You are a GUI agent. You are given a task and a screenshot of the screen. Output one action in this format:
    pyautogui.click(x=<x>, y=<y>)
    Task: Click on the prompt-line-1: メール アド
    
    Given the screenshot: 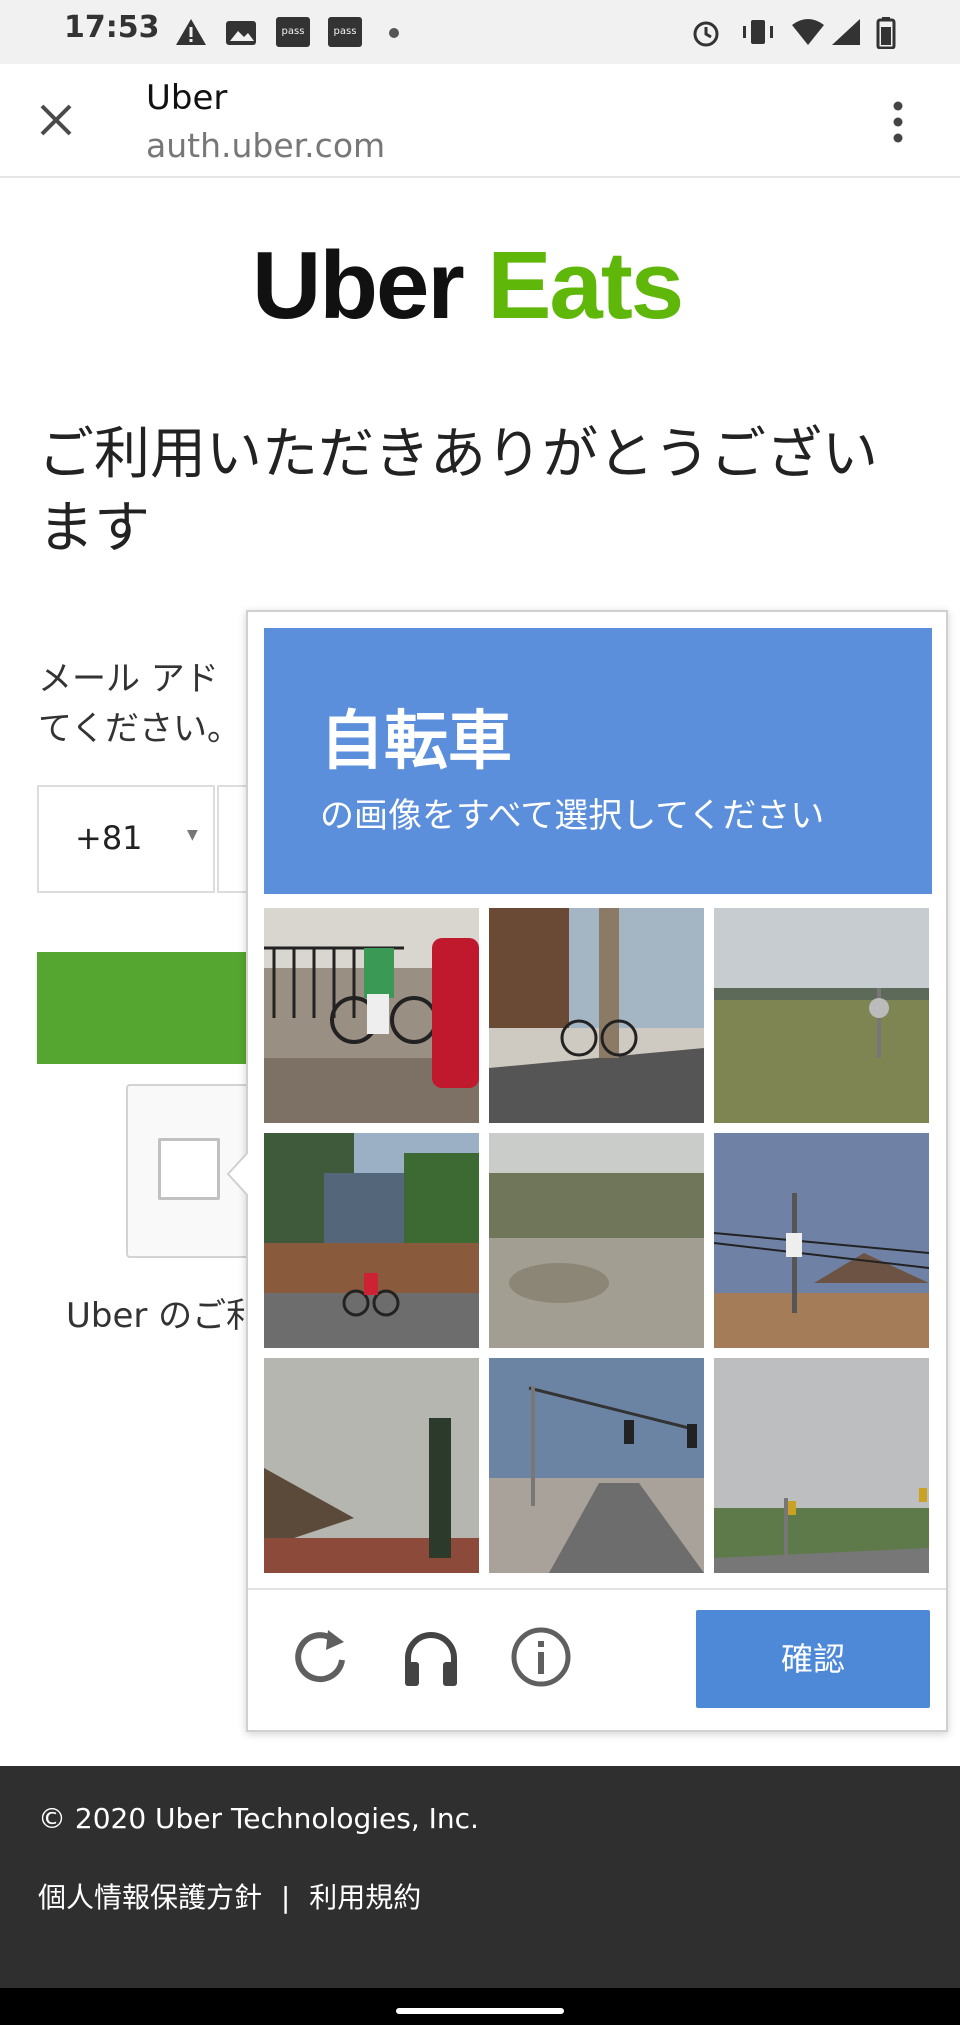 What is the action you would take?
    pyautogui.click(x=128, y=679)
    